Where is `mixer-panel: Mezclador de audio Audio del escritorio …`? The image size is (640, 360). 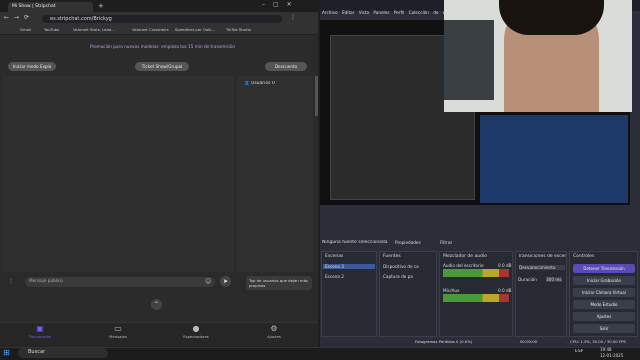 mixer-panel: Mezclador de audio Audio del escritorio … is located at coordinates (476, 294).